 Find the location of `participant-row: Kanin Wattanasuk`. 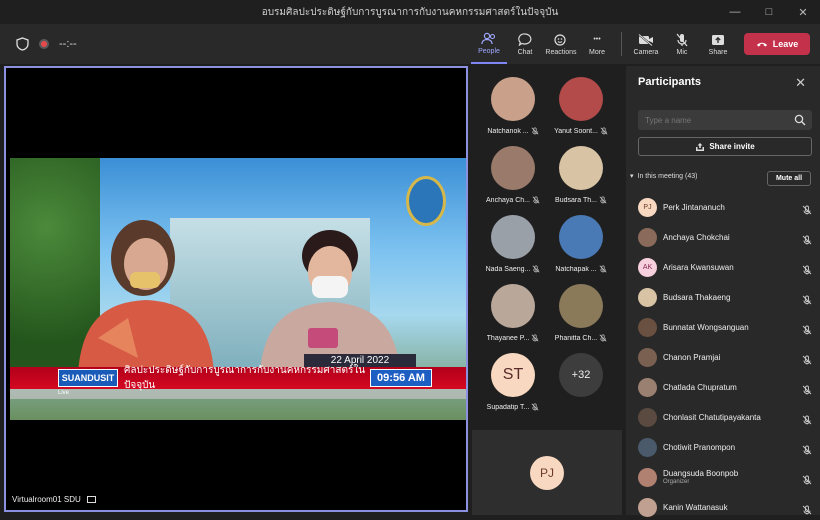

participant-row: Kanin Wattanasuk is located at coordinates (727, 507).